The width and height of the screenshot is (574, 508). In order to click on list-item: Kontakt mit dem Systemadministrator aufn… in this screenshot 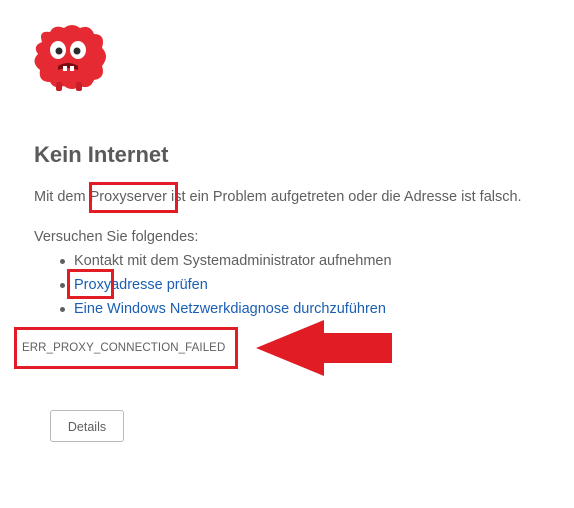, I will do `click(225, 264)`.